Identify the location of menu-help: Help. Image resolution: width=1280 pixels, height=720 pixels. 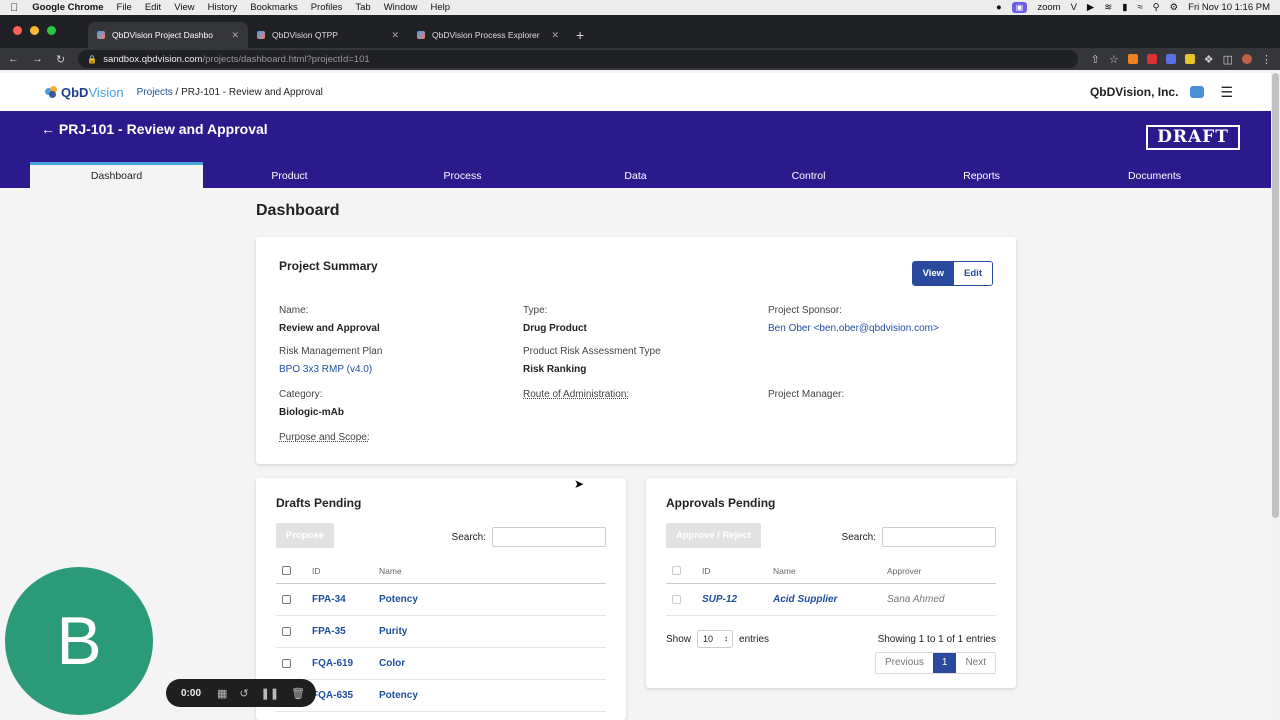
(441, 7).